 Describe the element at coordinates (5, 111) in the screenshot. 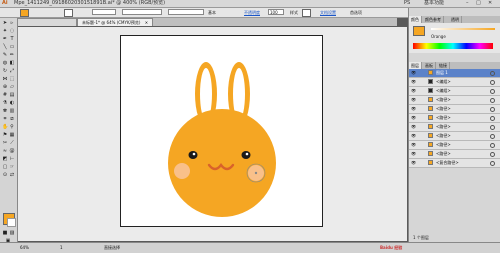

I see `symbol-sprayer-icon: ✾` at that location.